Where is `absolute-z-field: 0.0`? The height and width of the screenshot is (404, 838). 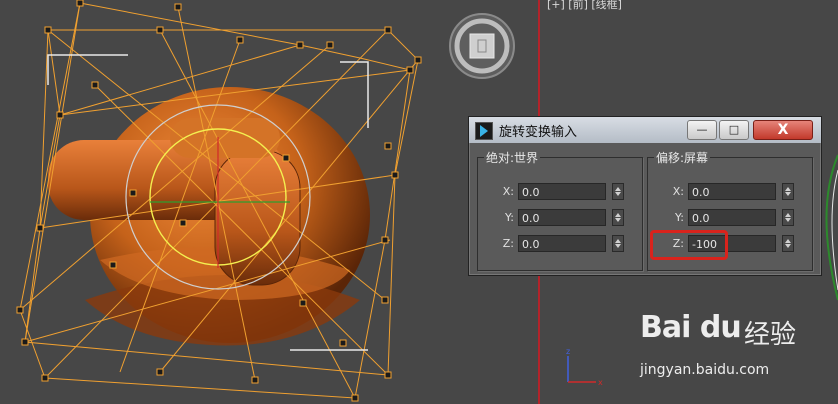
absolute-z-field: 0.0 is located at coordinates (562, 243).